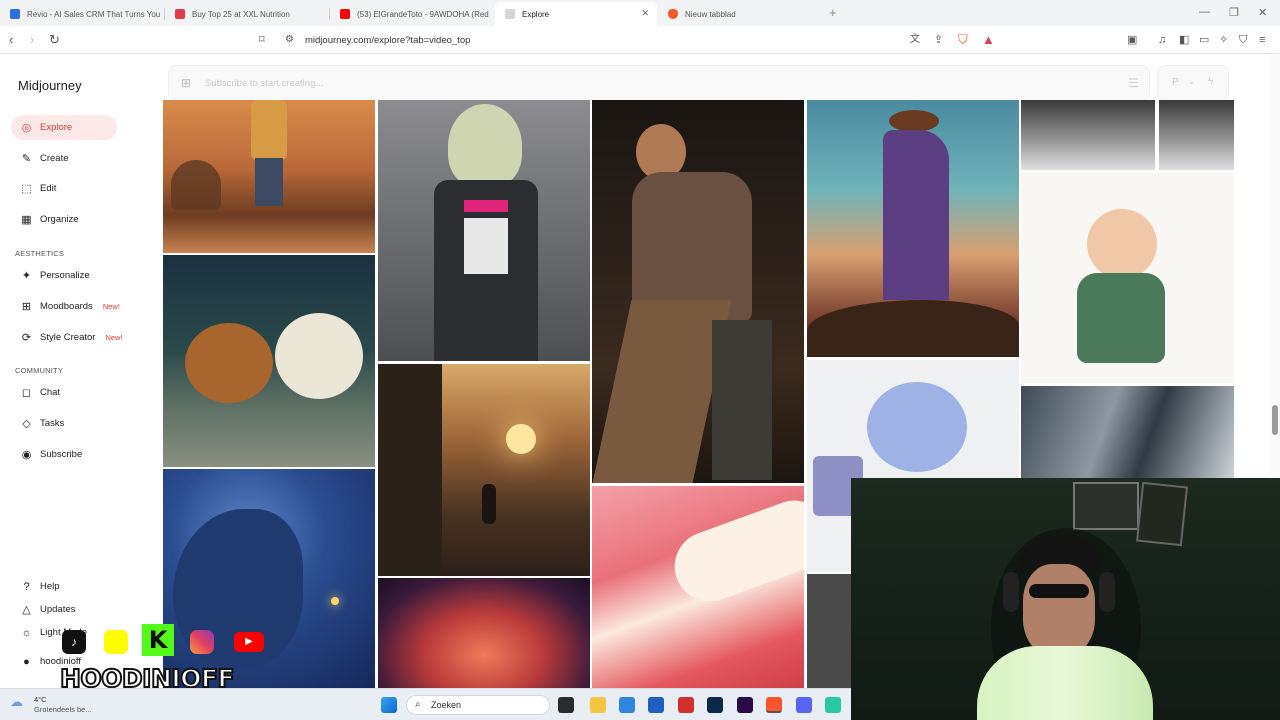 This screenshot has width=1280, height=720. Describe the element at coordinates (446, 705) in the screenshot. I see `taskbar-search-label: Zoeken` at that location.